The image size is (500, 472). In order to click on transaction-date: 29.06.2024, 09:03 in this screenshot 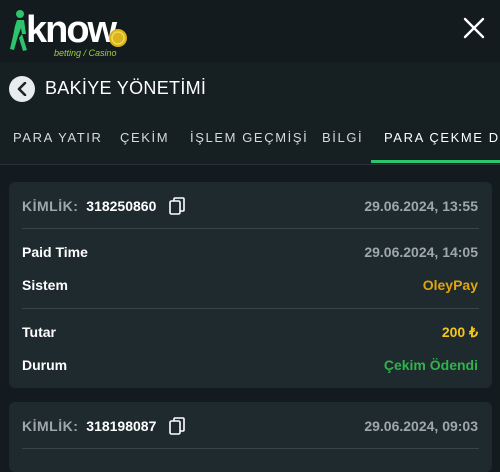, I will do `click(421, 426)`.